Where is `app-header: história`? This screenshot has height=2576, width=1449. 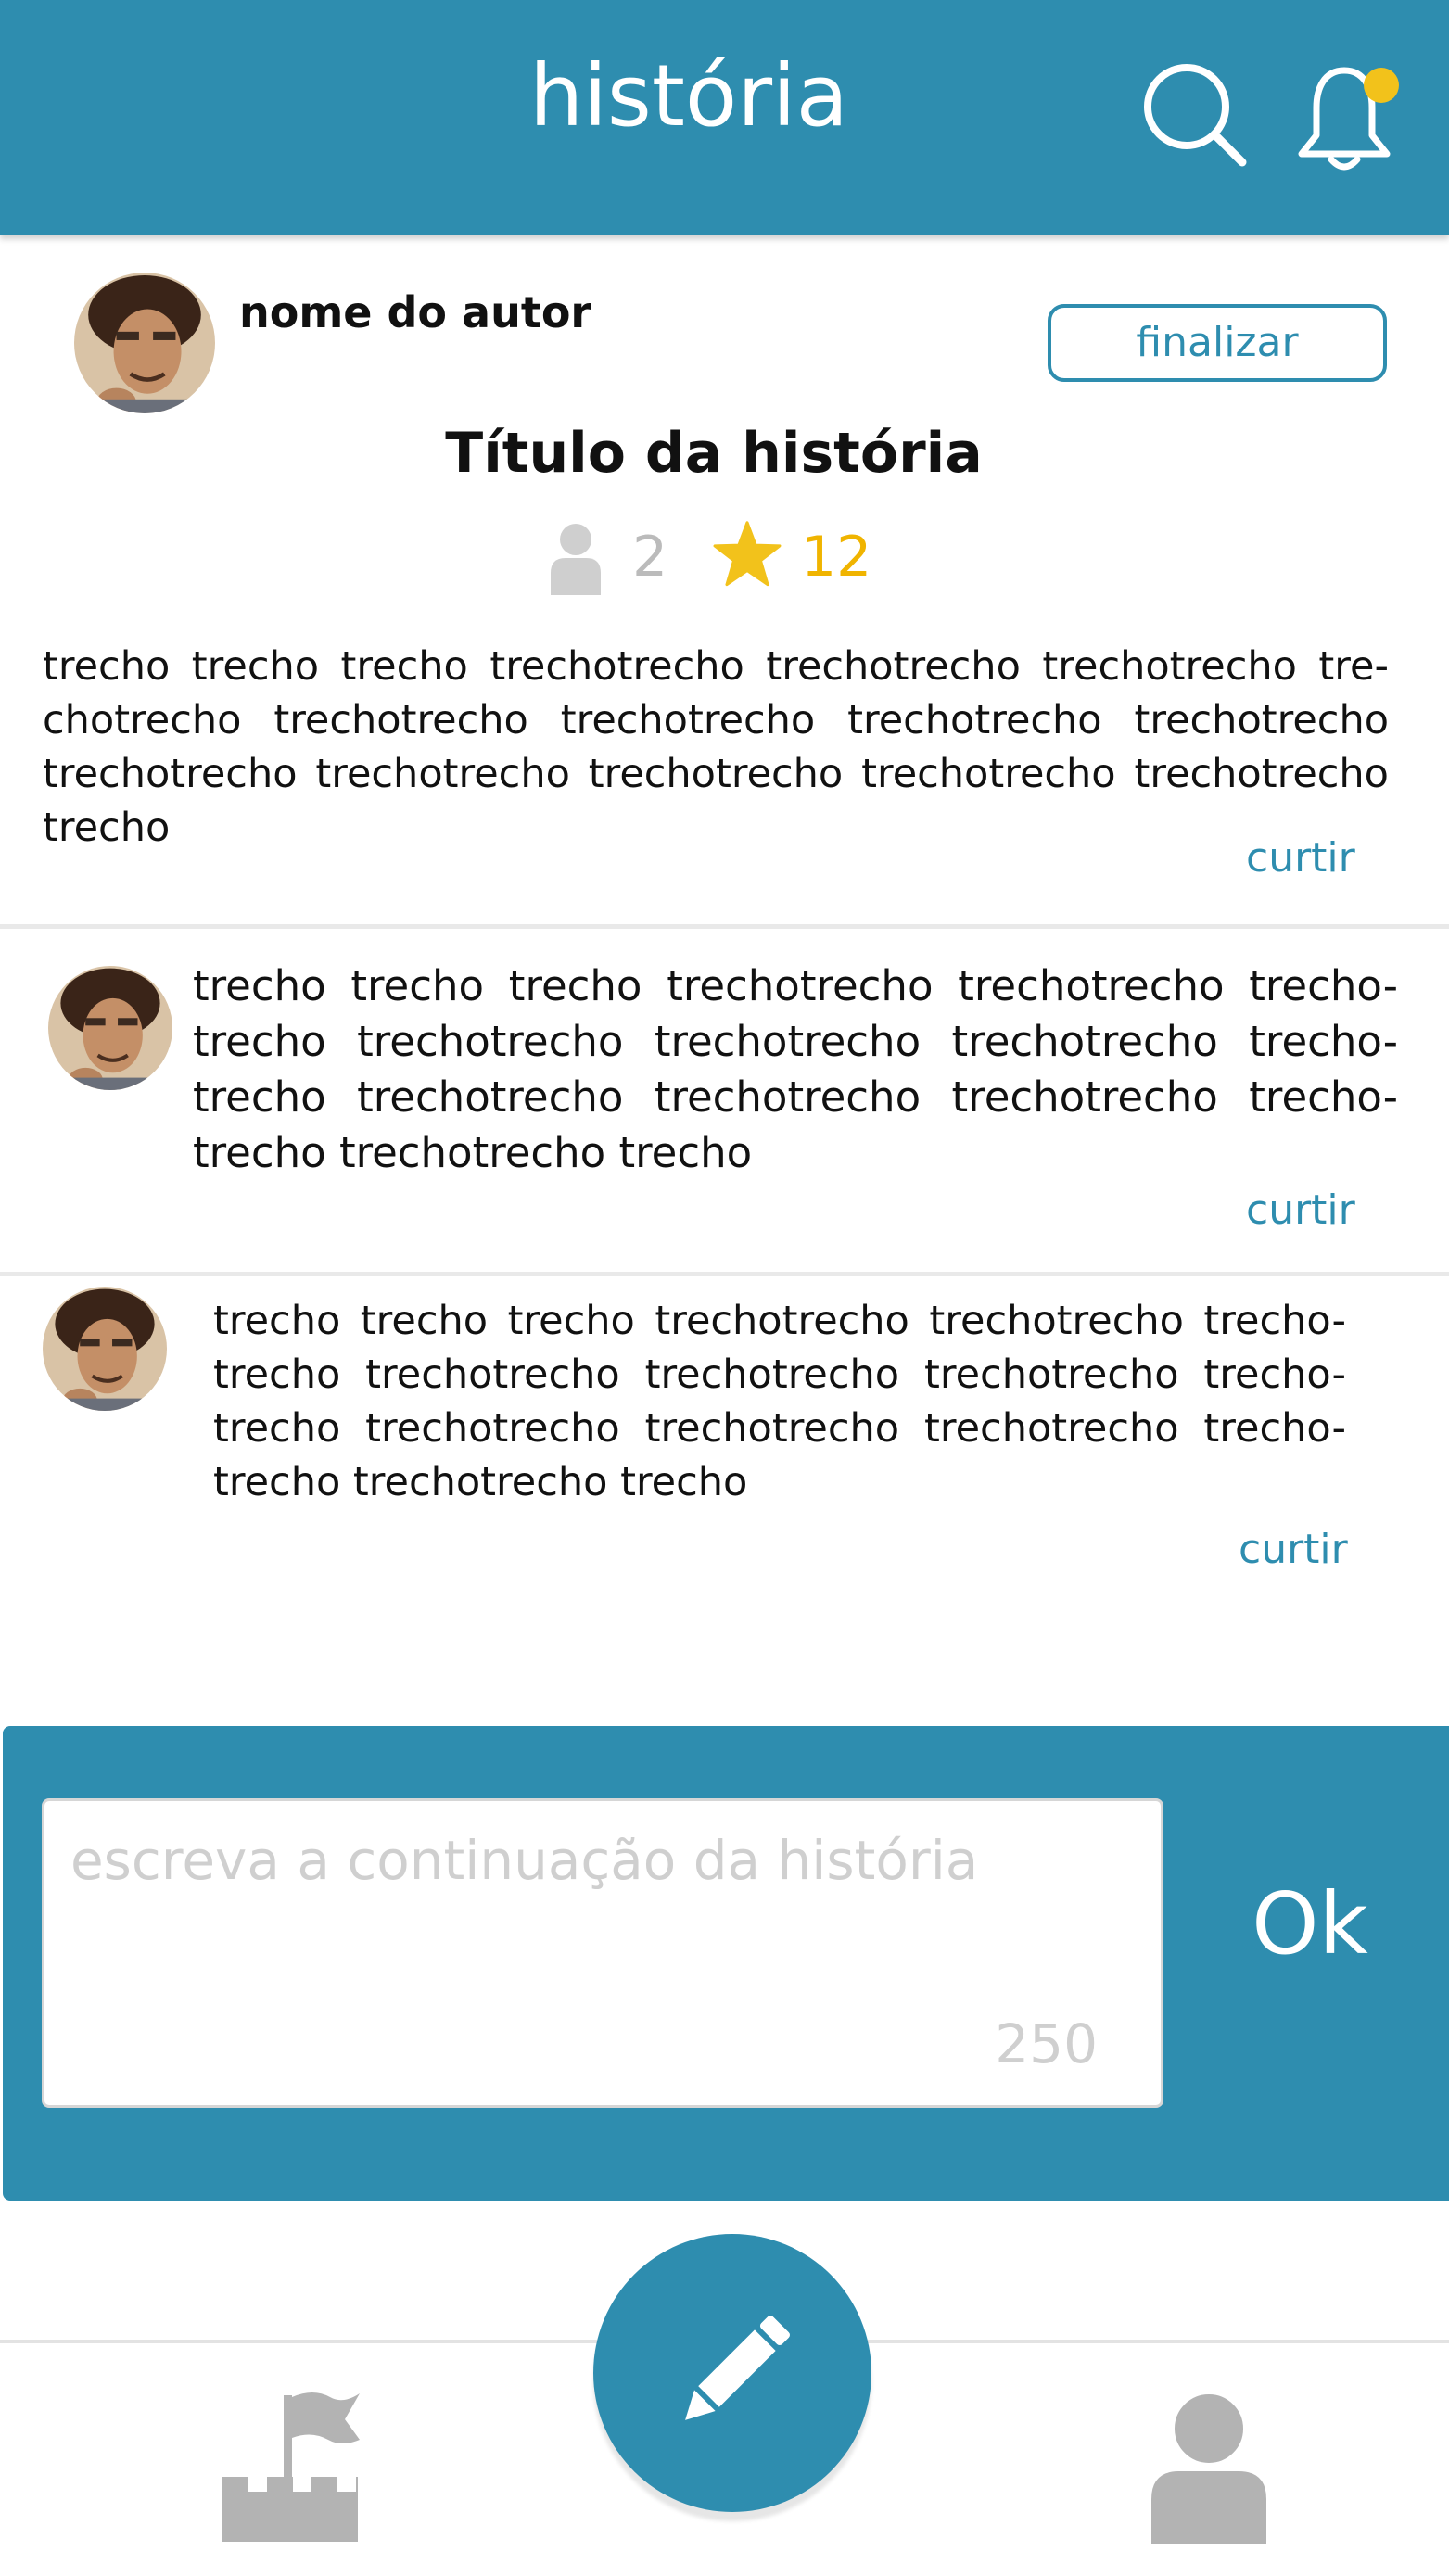
app-header: história is located at coordinates (724, 117).